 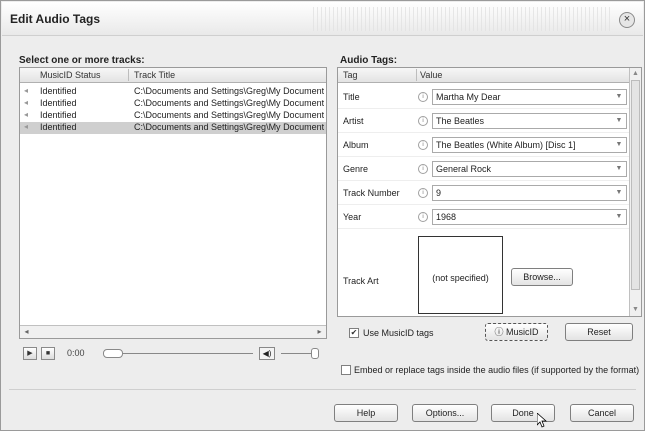 What do you see at coordinates (635, 310) in the screenshot?
I see `scroll-down-icon: ▼` at bounding box center [635, 310].